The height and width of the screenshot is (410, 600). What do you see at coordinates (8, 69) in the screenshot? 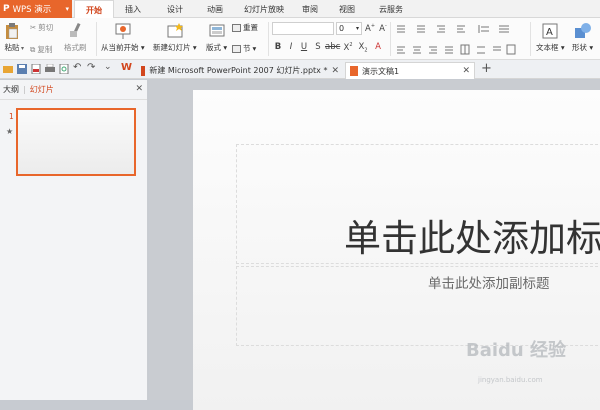
I see `open-folder-icon` at bounding box center [8, 69].